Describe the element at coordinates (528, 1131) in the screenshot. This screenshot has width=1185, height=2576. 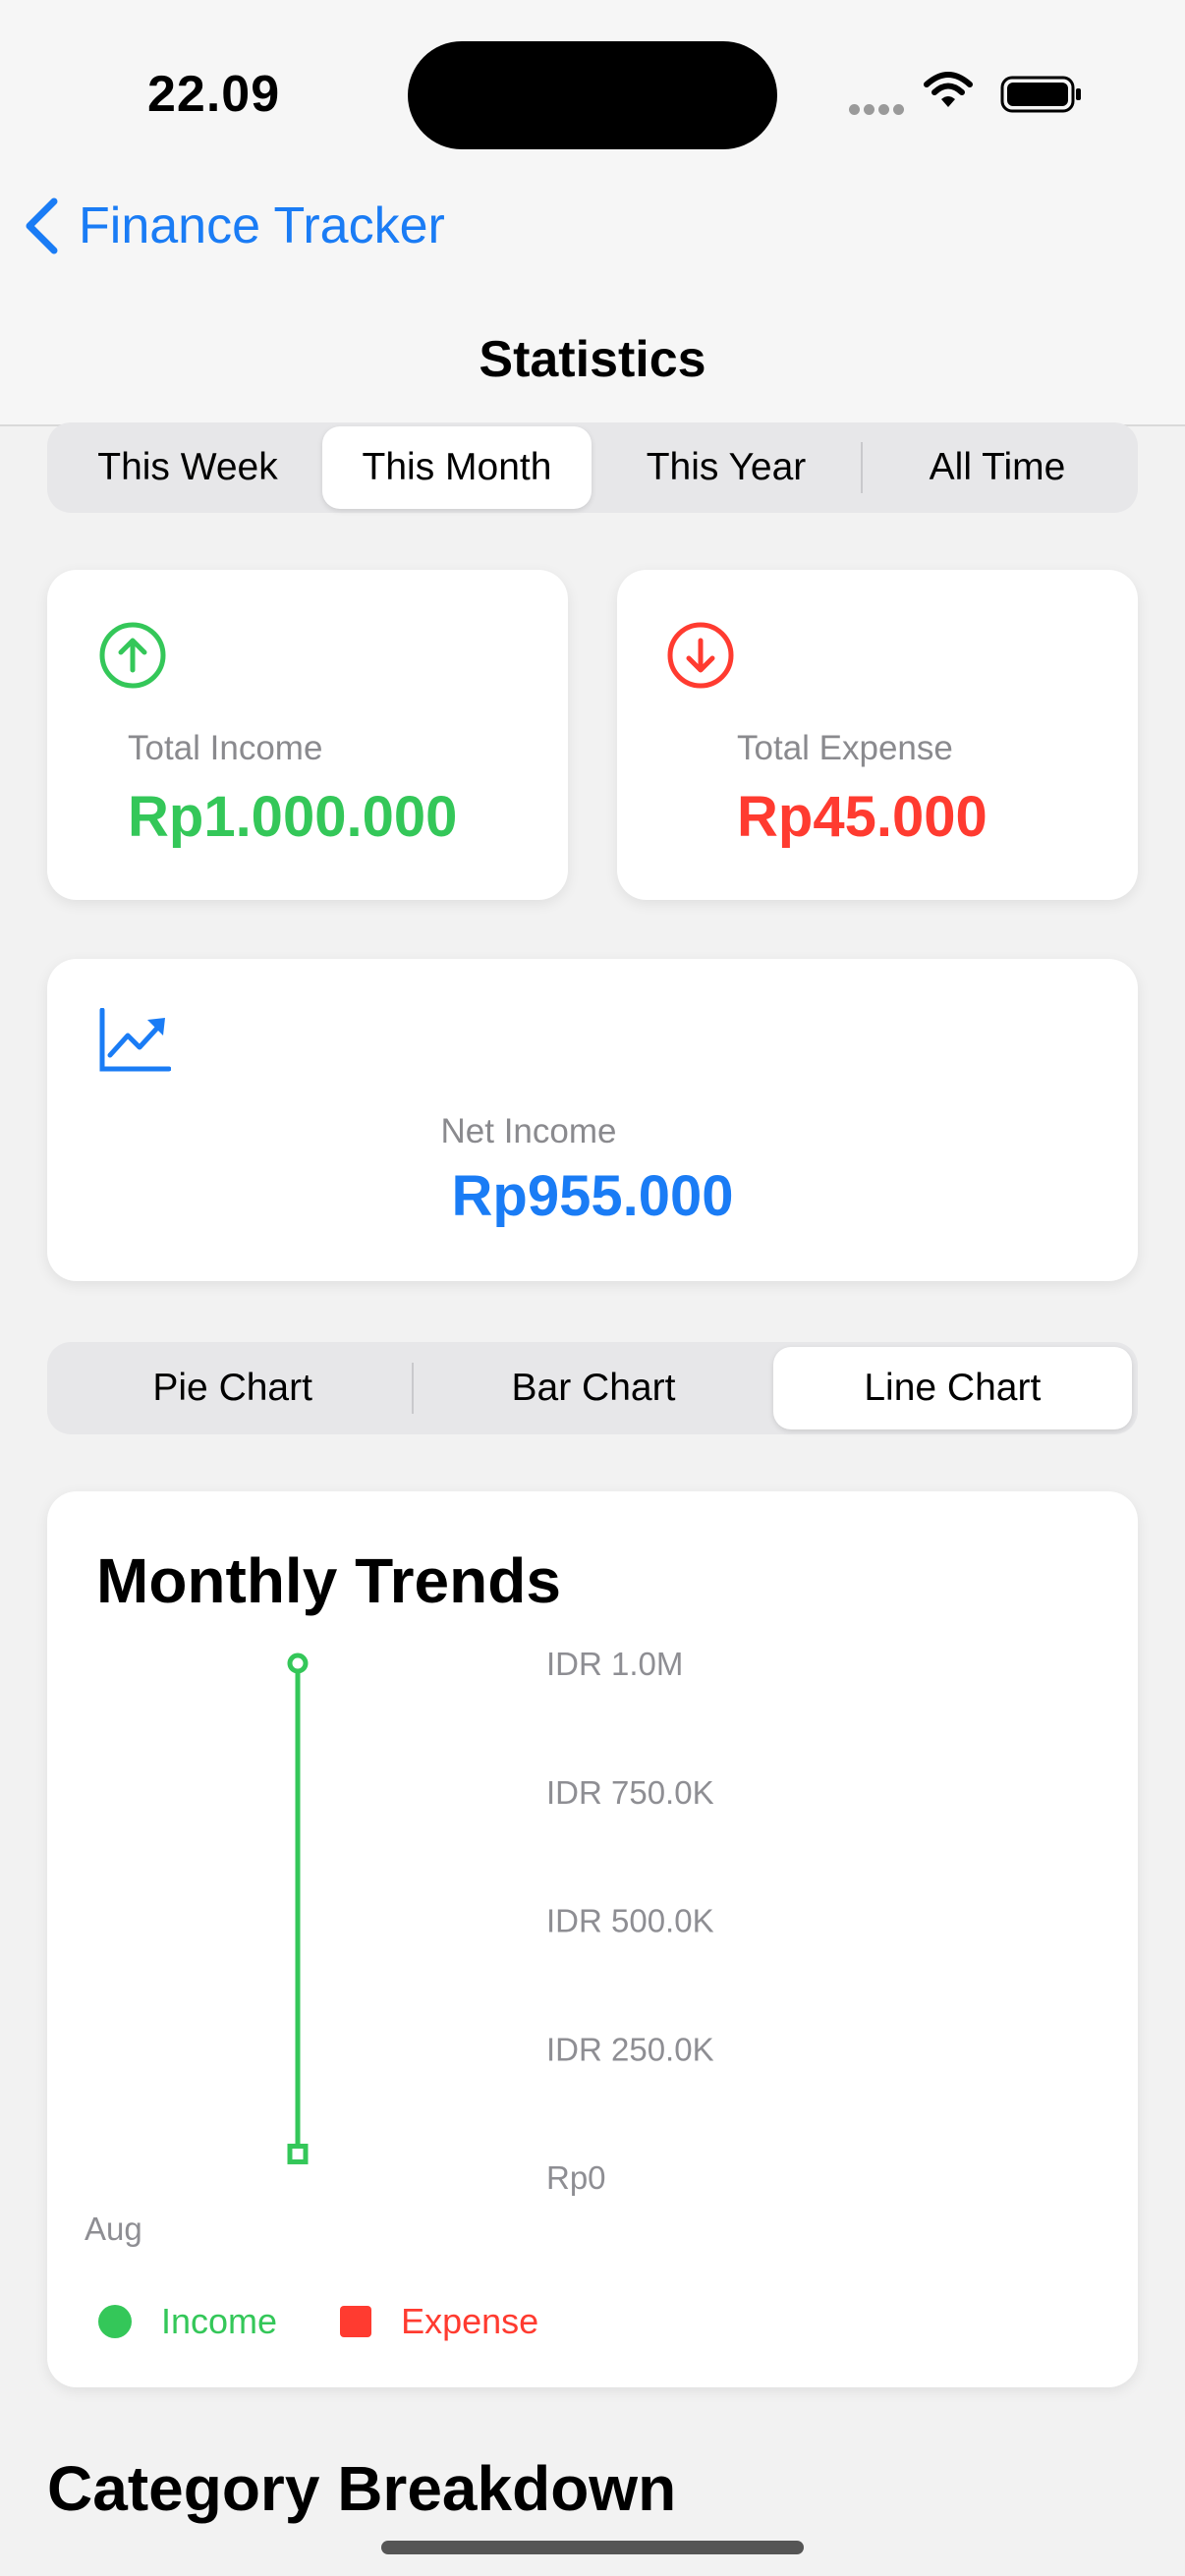
I see `net-income-label: Net Income` at that location.